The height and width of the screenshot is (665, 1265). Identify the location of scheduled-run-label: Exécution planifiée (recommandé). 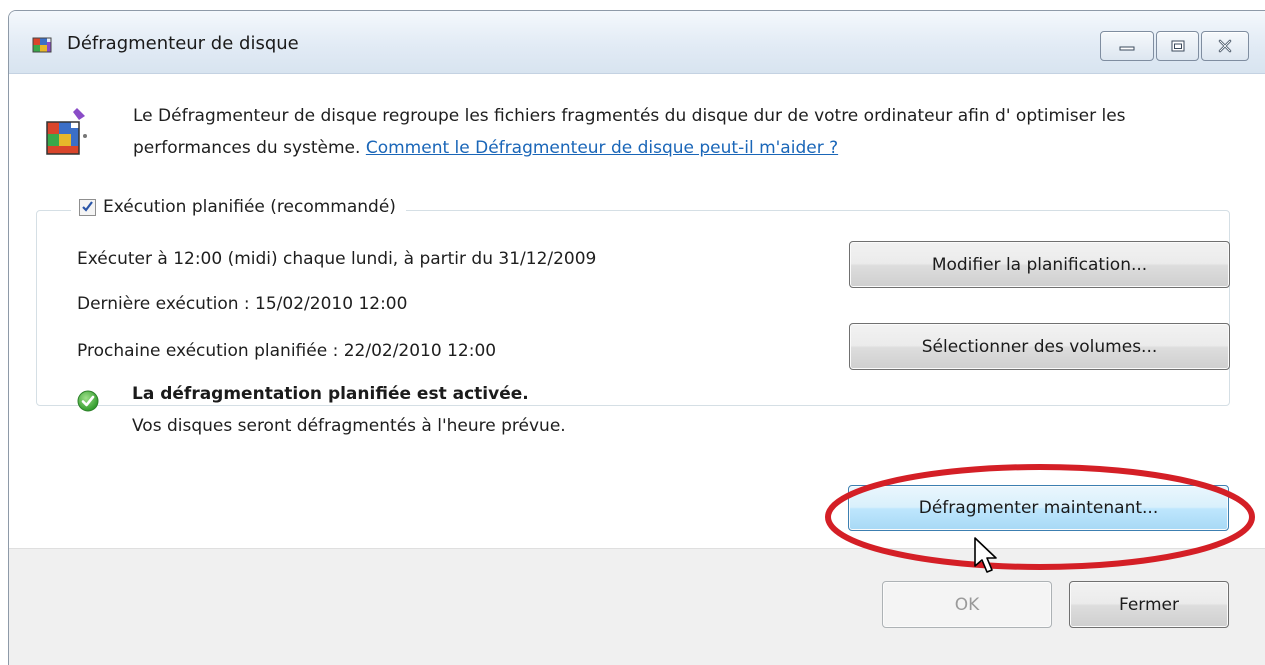
(249, 207).